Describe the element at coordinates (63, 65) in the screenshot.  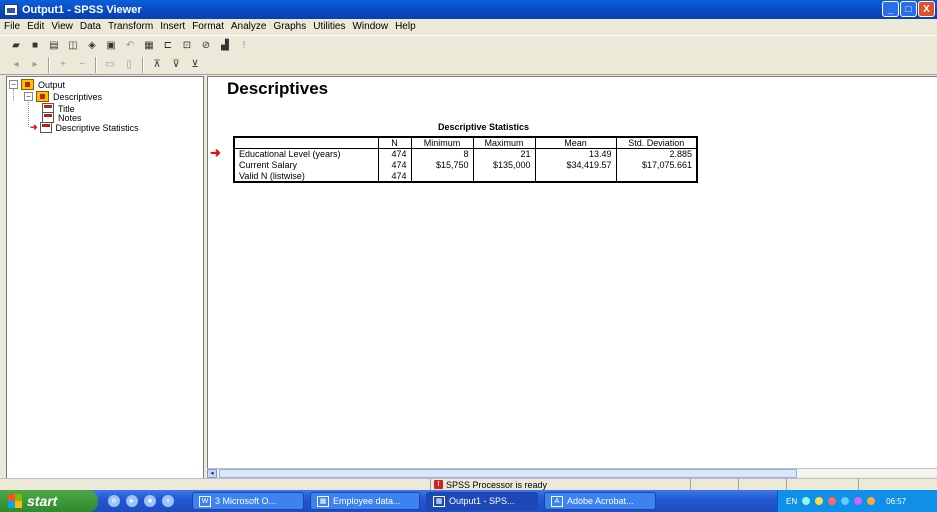
I see `expand-icon: +` at that location.